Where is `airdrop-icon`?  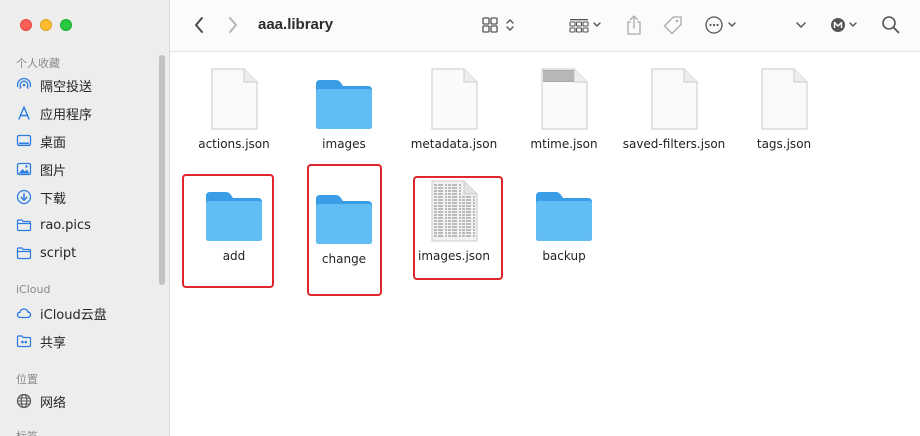 airdrop-icon is located at coordinates (24, 85).